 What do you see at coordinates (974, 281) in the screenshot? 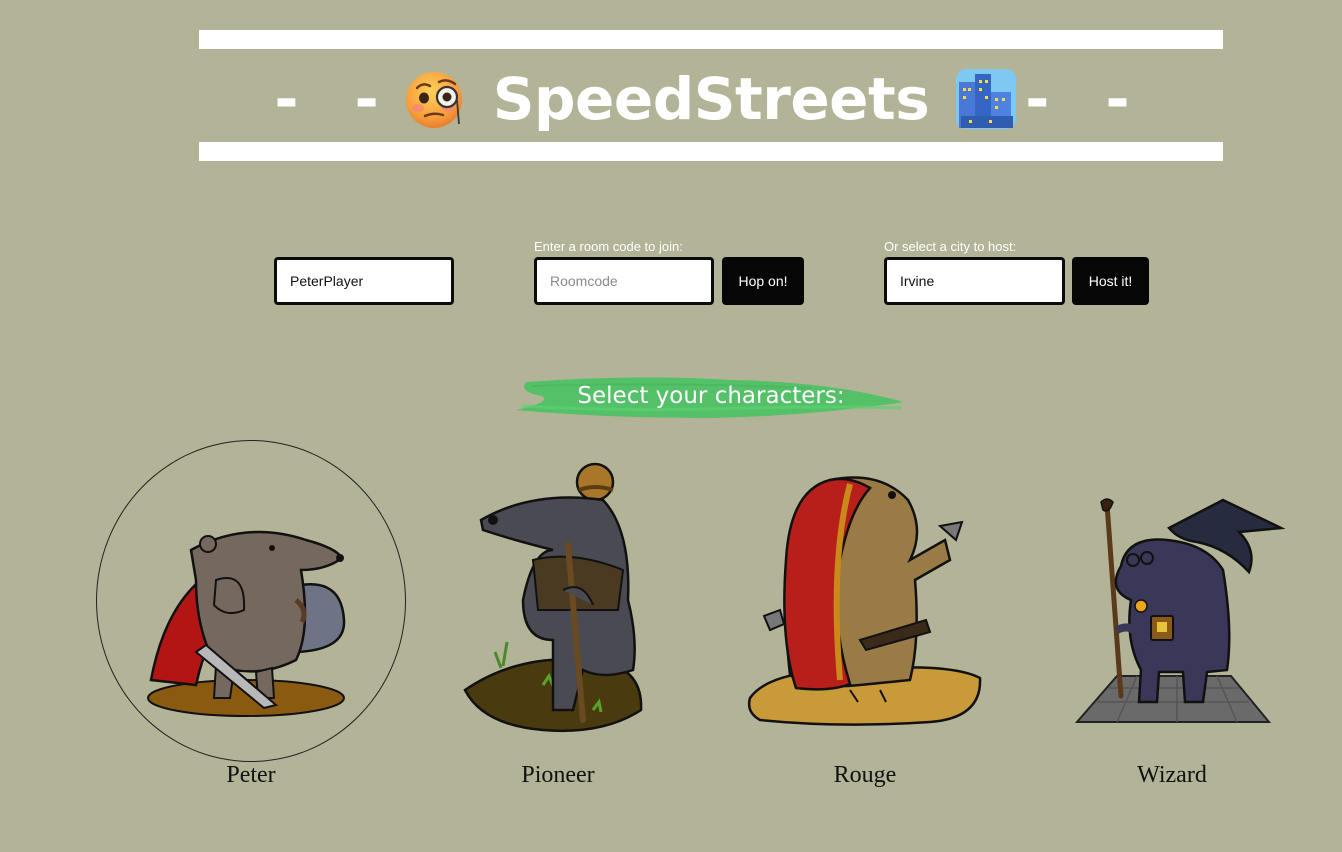
I see `city-input` at bounding box center [974, 281].